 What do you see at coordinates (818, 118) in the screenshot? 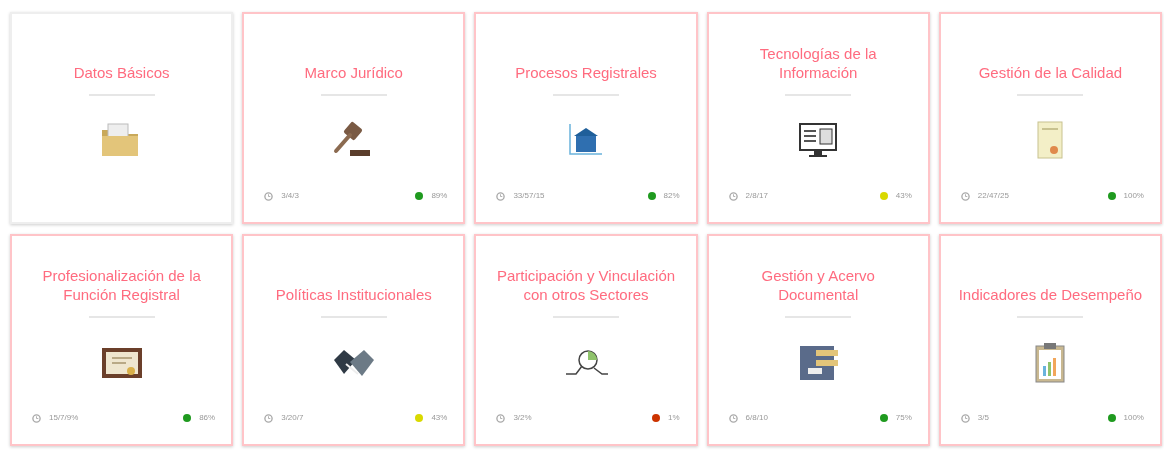
I see `module-card: Tecnologías de la Información 2/8/17 43%` at bounding box center [818, 118].